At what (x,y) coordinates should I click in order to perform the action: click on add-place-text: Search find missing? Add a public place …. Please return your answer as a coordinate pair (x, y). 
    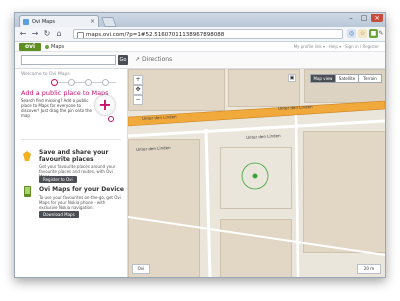
    Looking at the image, I should click on (56, 108).